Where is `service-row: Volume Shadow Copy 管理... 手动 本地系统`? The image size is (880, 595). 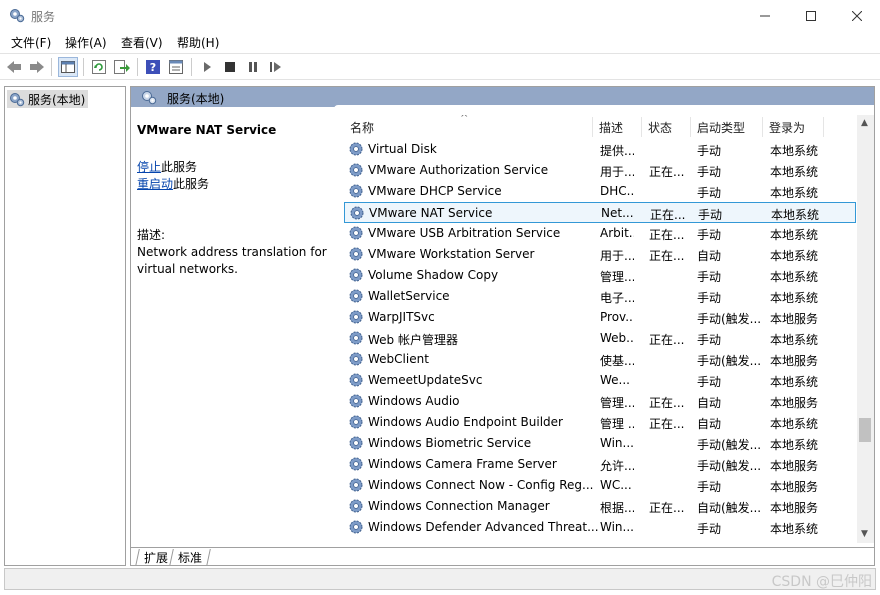
service-row: Volume Shadow Copy 管理... 手动 本地系统 is located at coordinates (600, 275).